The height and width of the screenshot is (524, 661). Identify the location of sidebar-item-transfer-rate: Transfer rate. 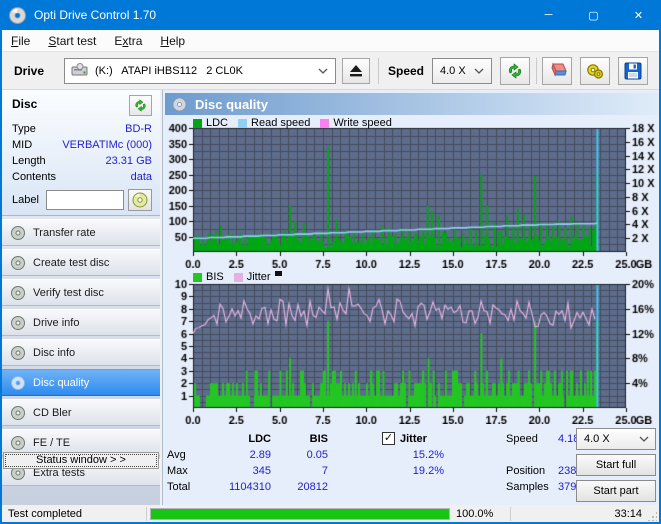
(81, 232).